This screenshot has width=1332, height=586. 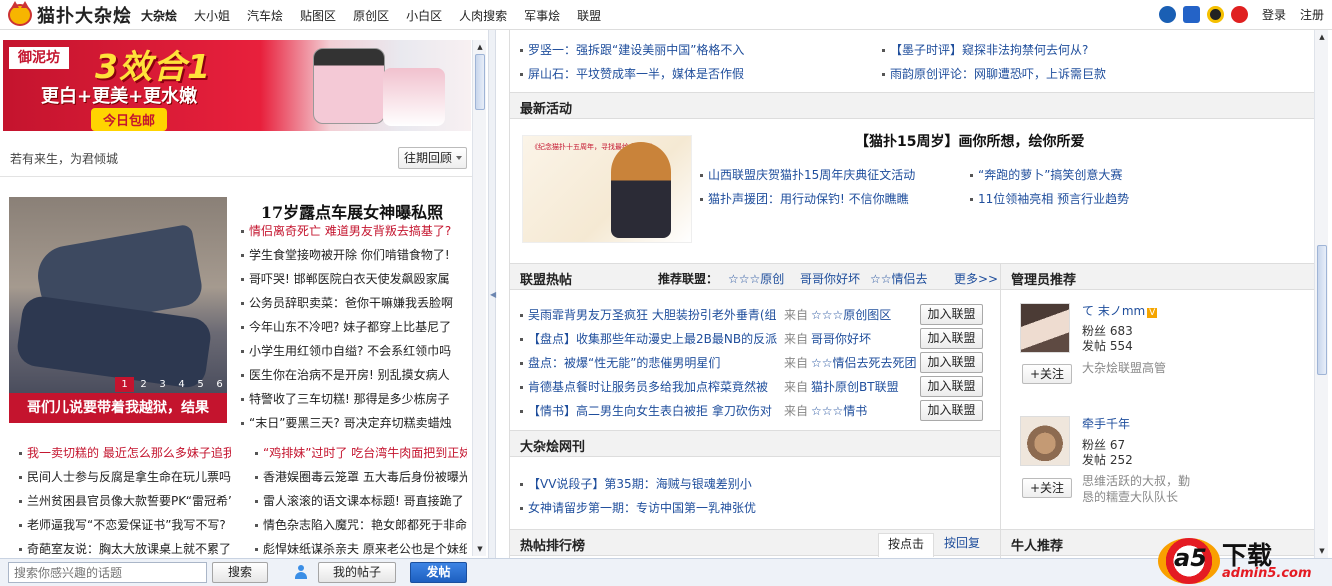 What do you see at coordinates (118, 310) in the screenshot?
I see `slideshow: 1 2 3 4 5 6 哥们儿说要带着我越狱，结果` at bounding box center [118, 310].